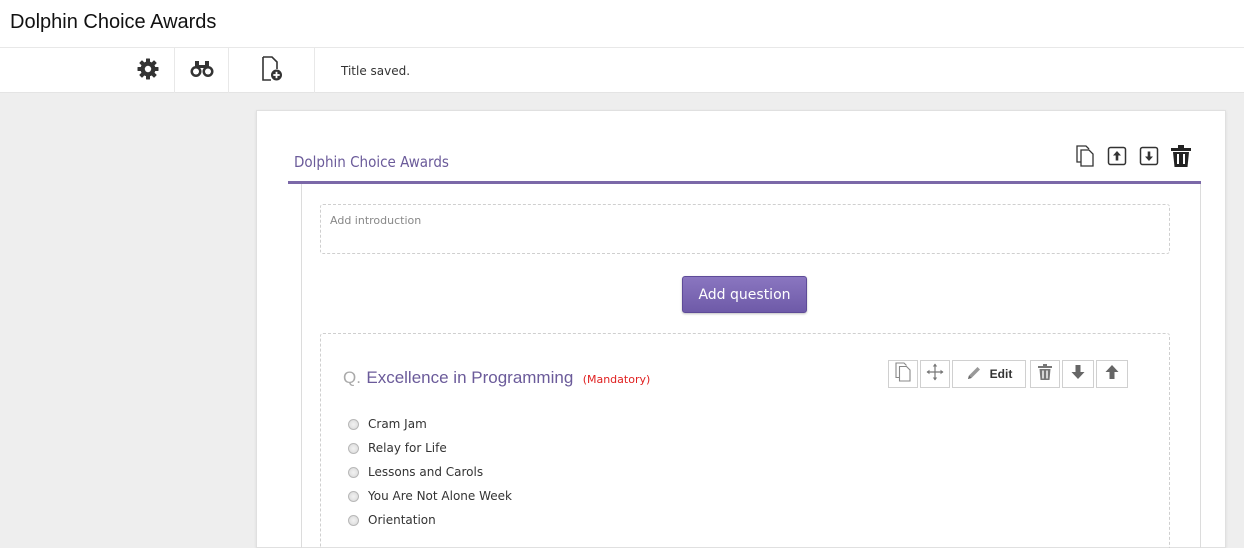 Image resolution: width=1244 pixels, height=548 pixels. I want to click on app-title: Dolphin Choice Awards, so click(113, 22).